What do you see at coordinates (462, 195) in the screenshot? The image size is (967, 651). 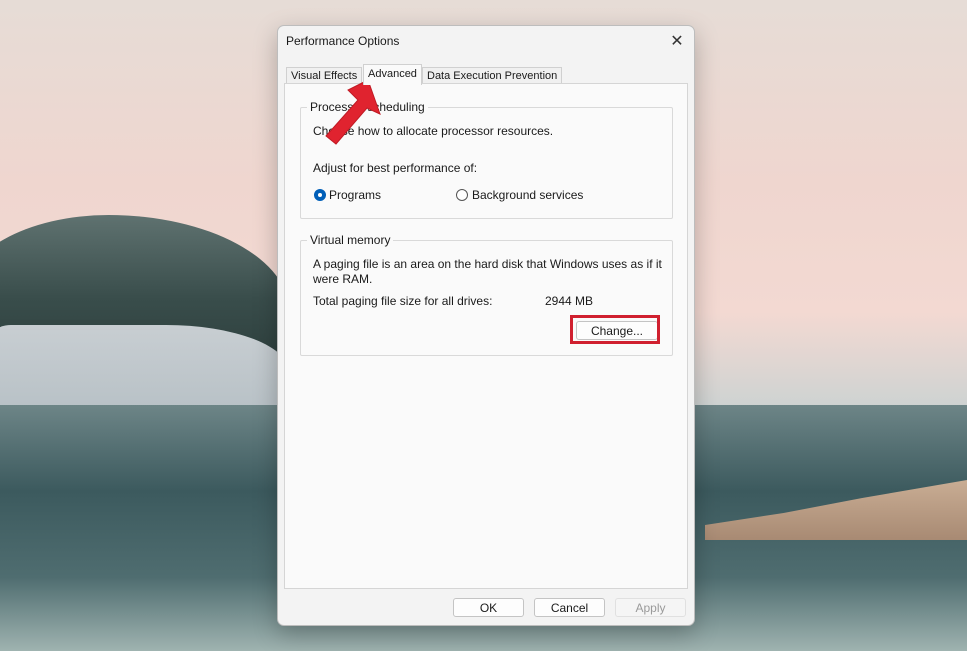 I see `background-services-radio` at bounding box center [462, 195].